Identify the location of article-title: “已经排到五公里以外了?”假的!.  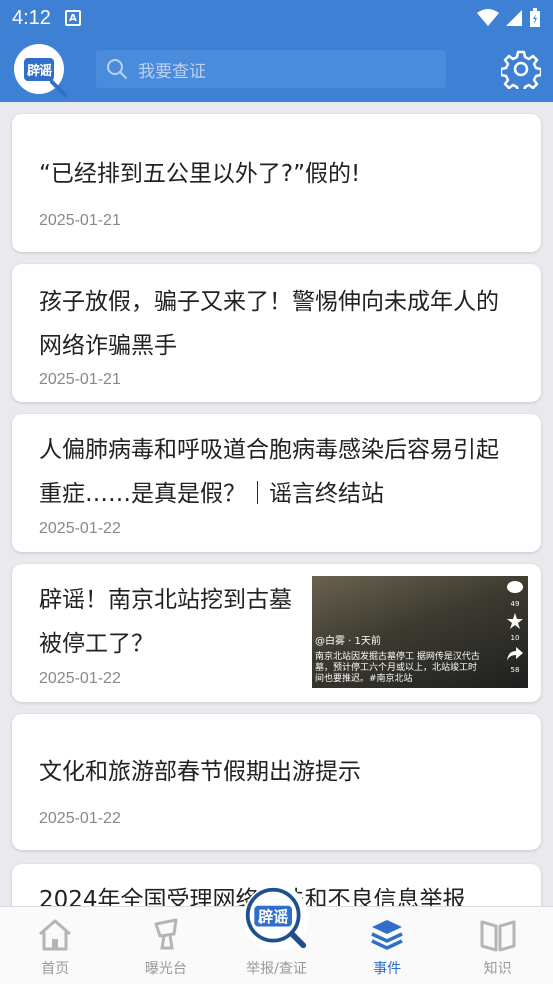
(200, 174).